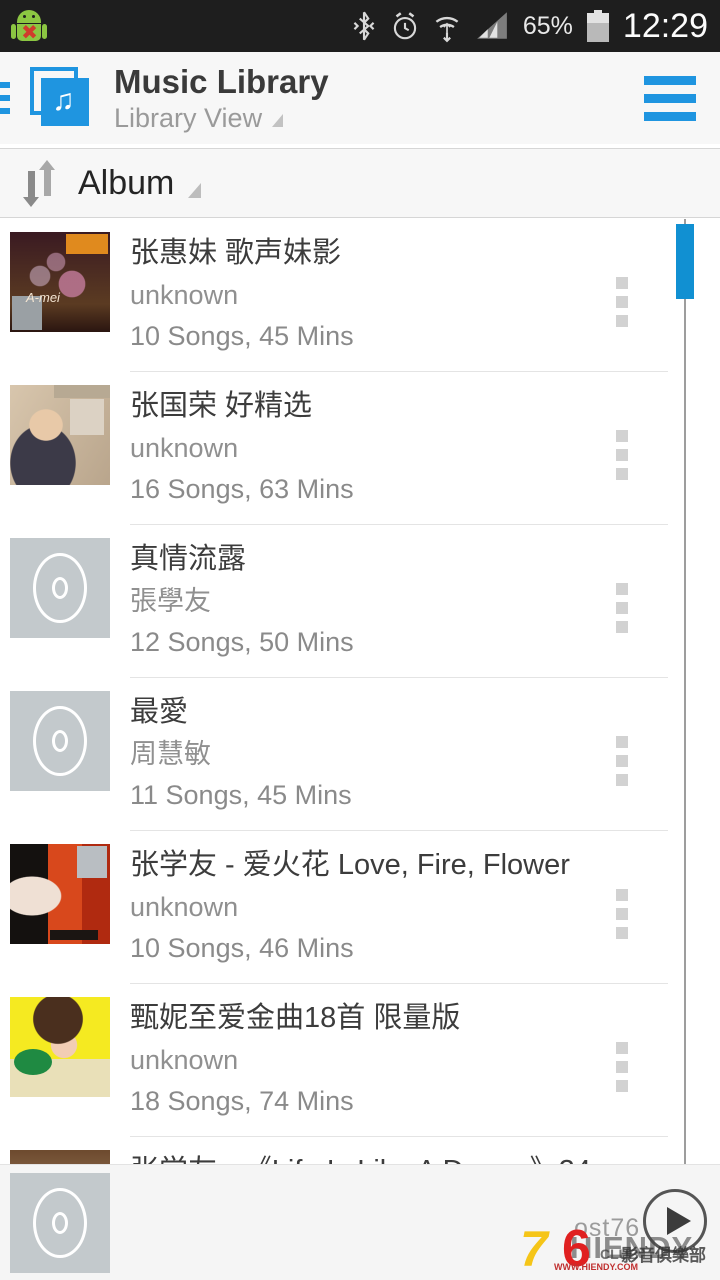 The image size is (720, 1280). What do you see at coordinates (242, 948) in the screenshot?
I see `album-song-count: 10 Songs, 46 Mins` at bounding box center [242, 948].